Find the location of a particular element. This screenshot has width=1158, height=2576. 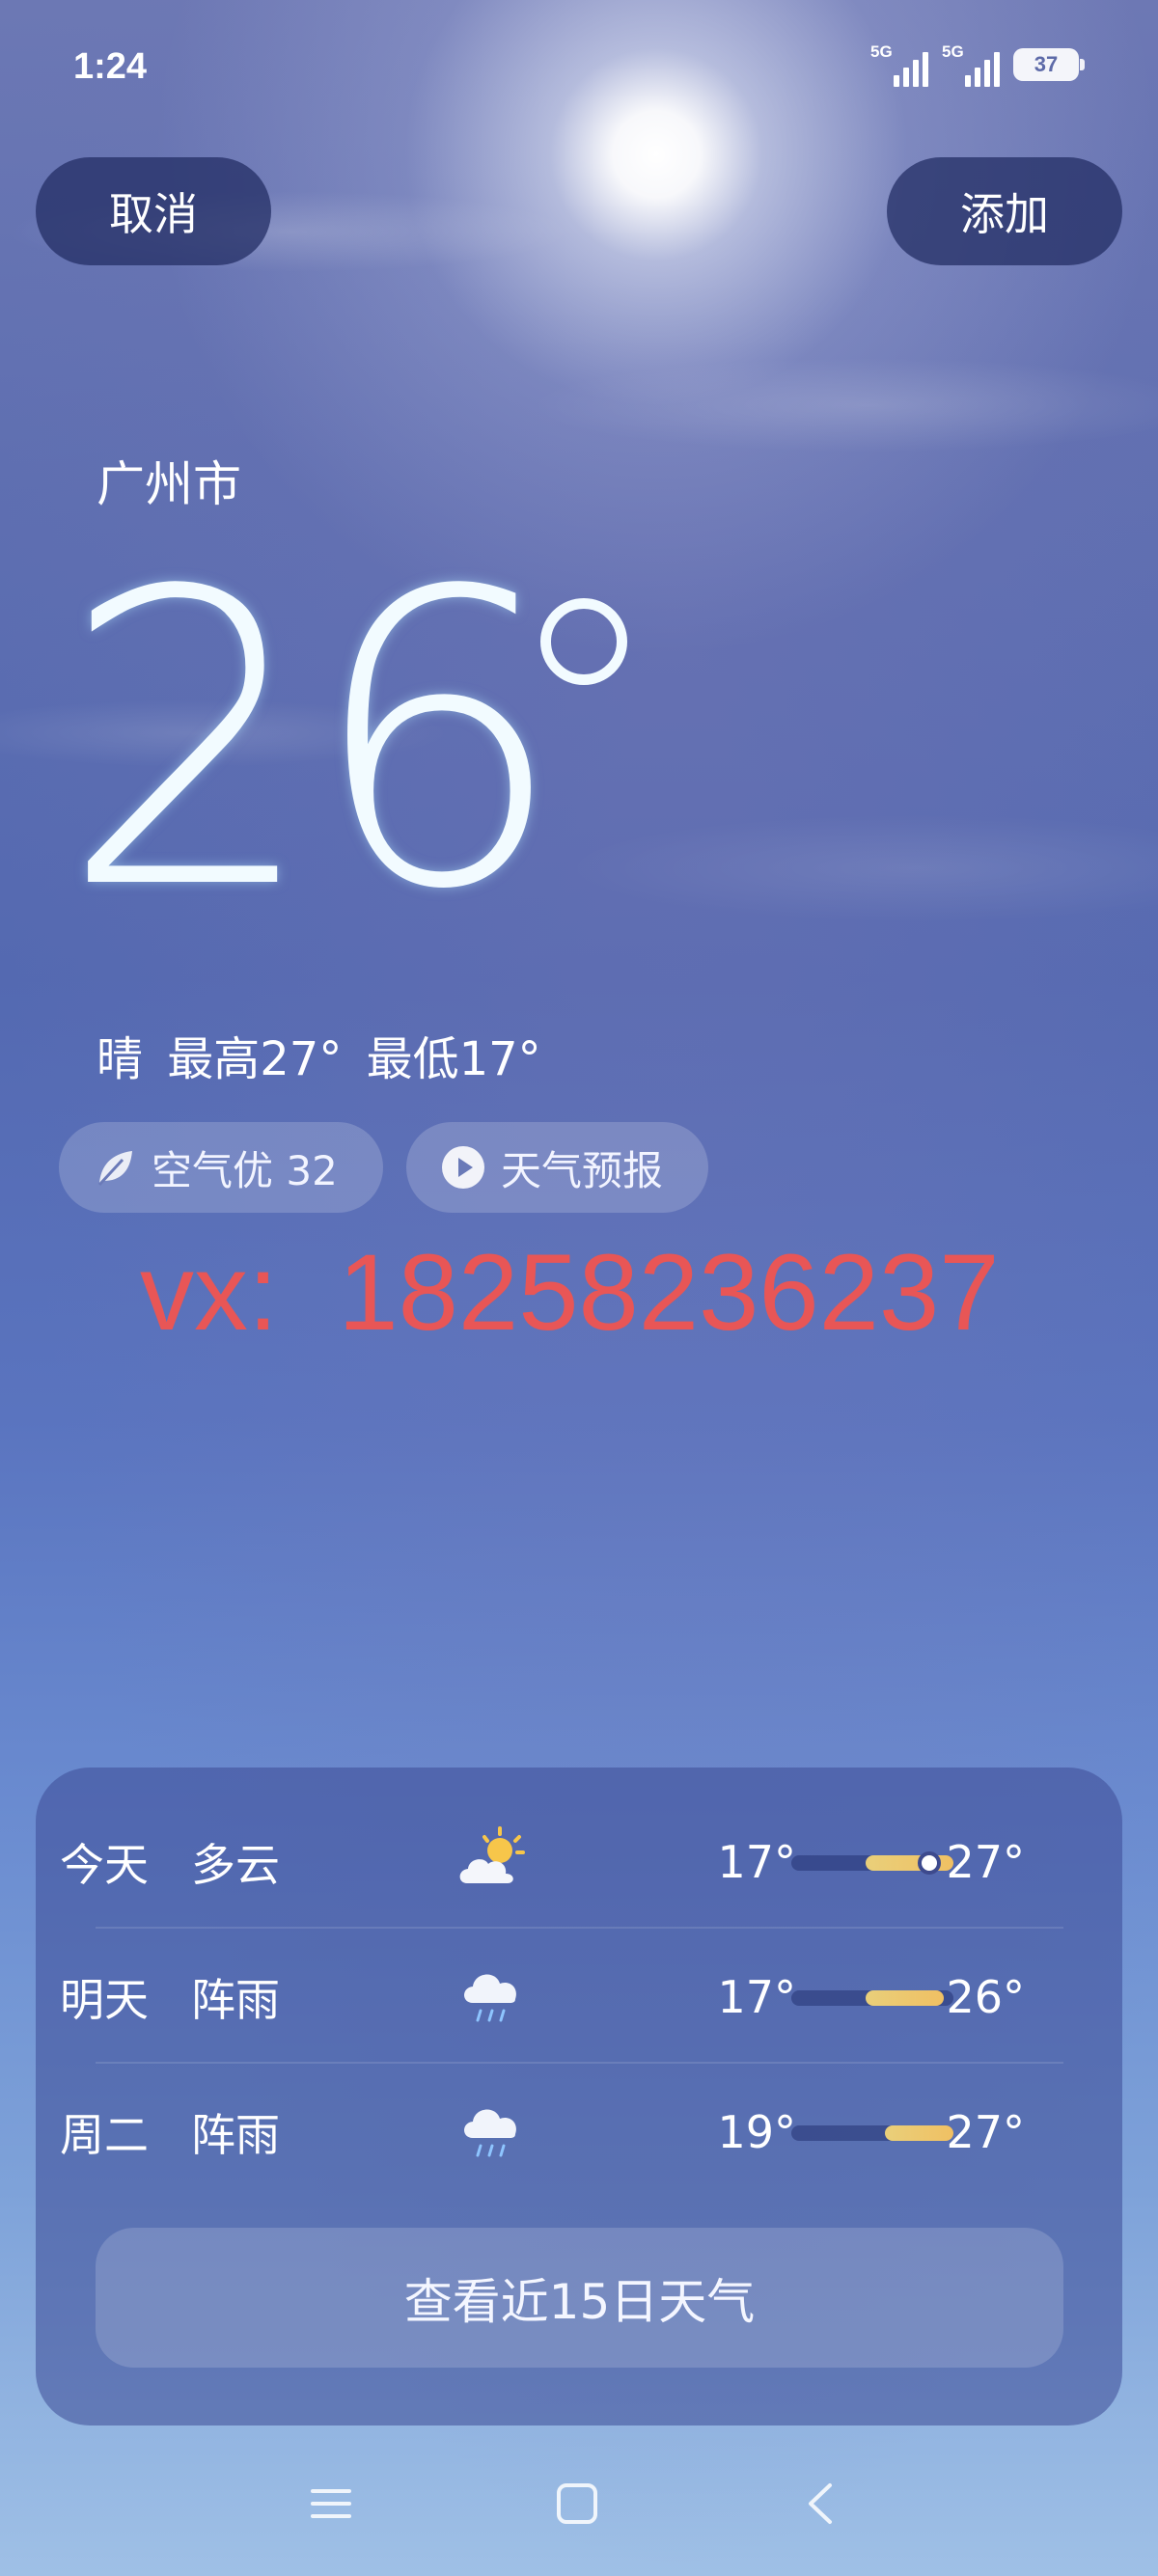

watermark-text: vx: 18258236237 is located at coordinates (570, 1293).